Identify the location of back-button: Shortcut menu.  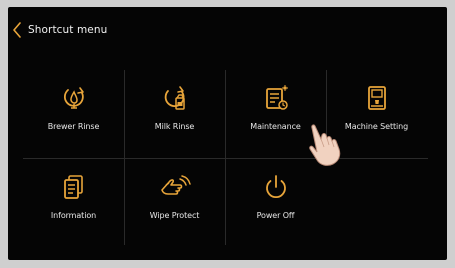
(72, 30).